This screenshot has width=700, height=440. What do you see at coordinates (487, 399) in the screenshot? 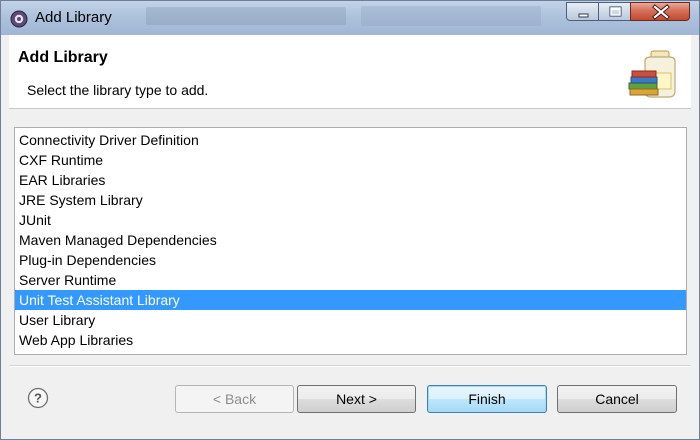
I see `finish-button: Finish` at bounding box center [487, 399].